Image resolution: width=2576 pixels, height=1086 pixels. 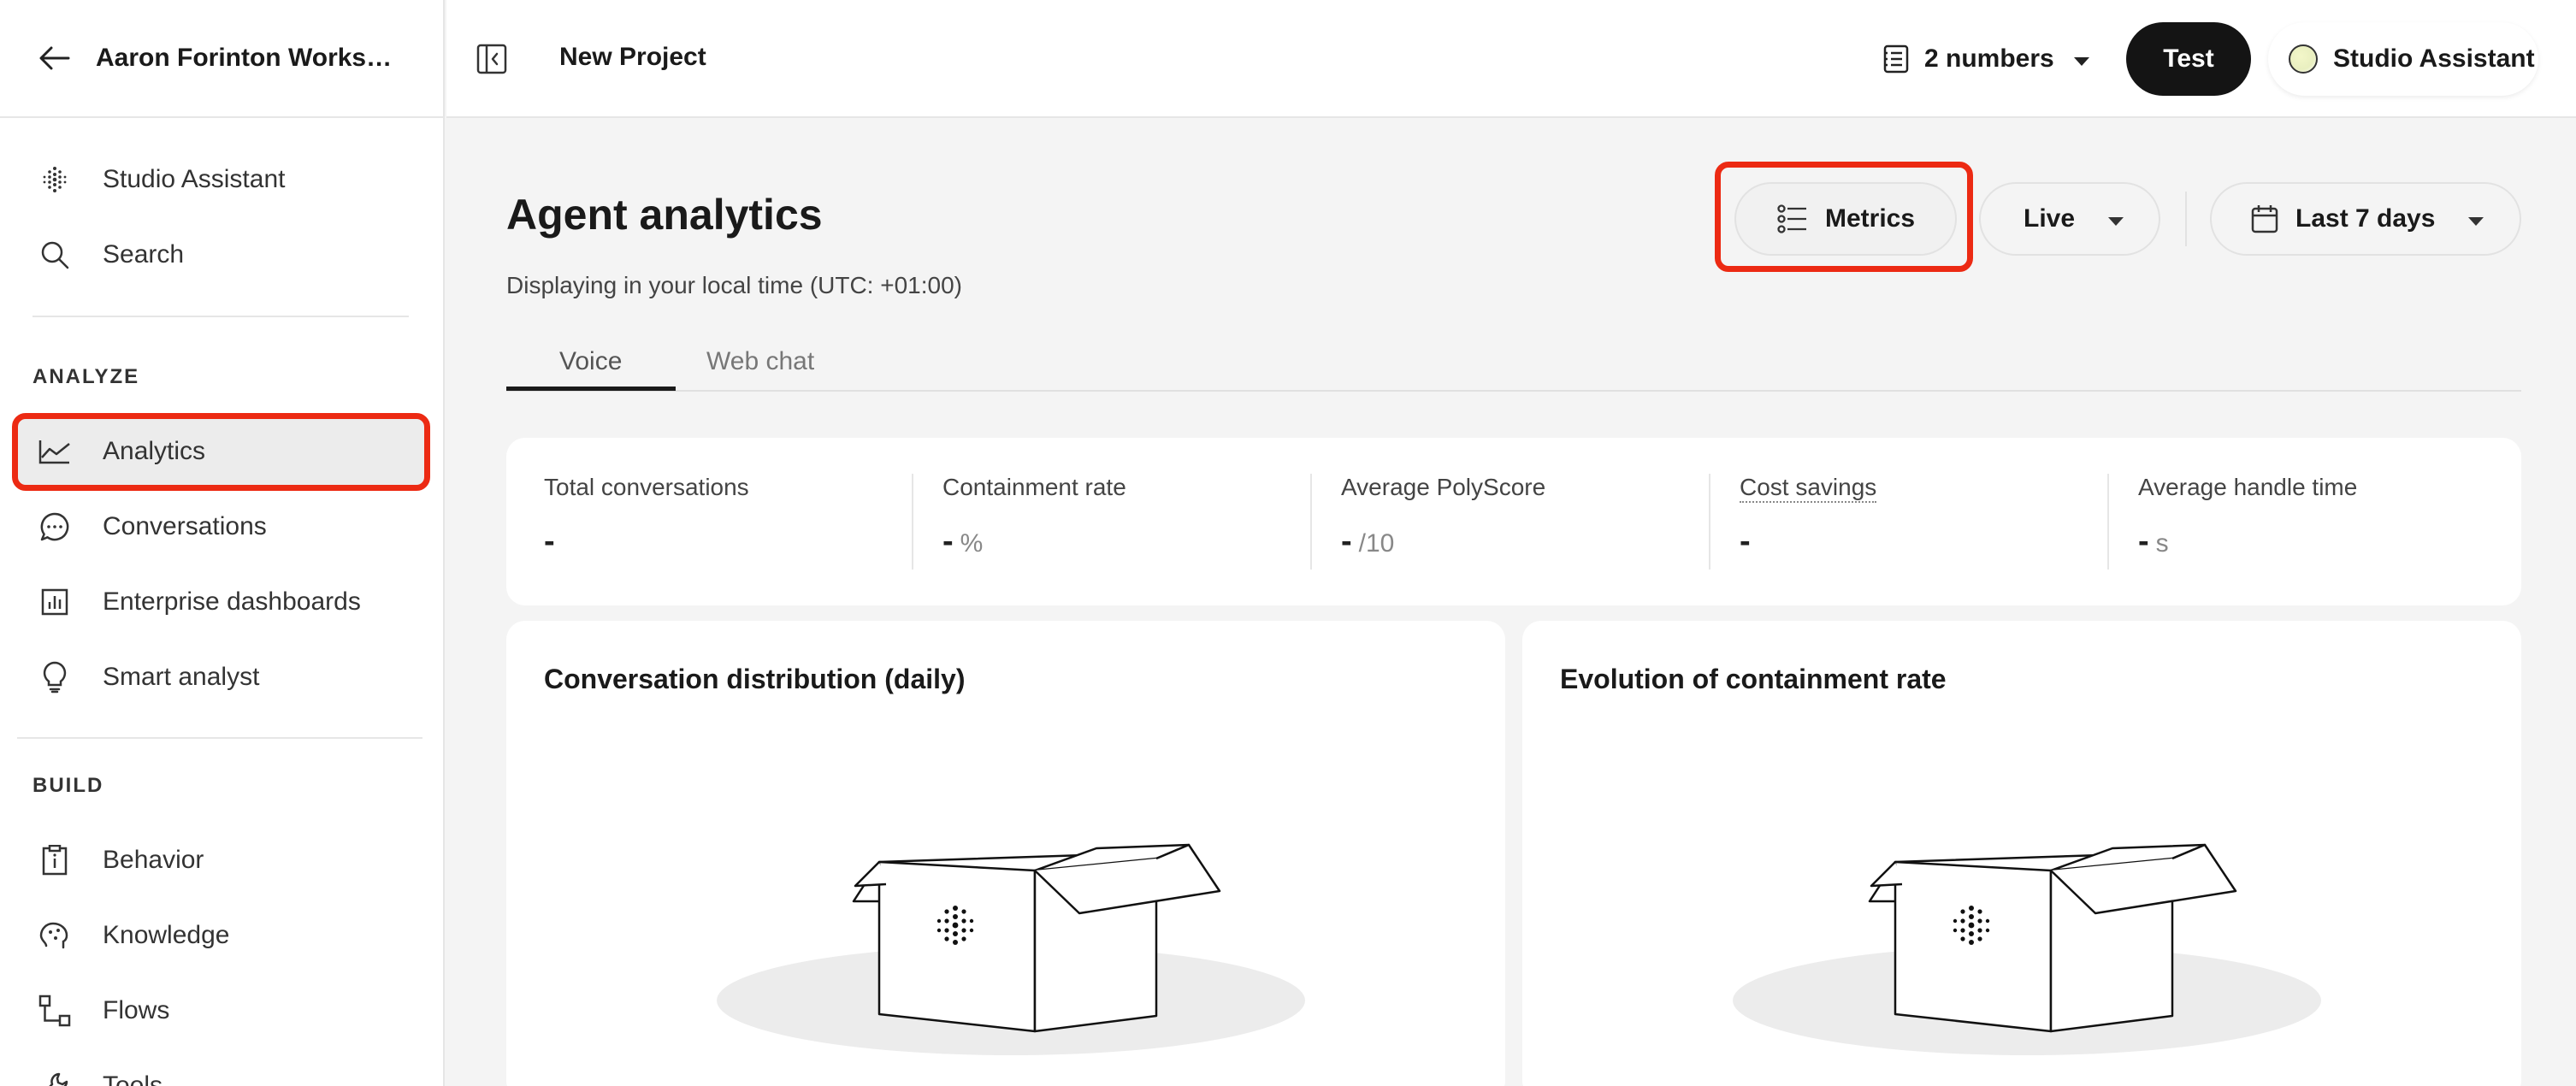 What do you see at coordinates (232, 601) in the screenshot?
I see `sidebar-item-label: Enterprise dashboards` at bounding box center [232, 601].